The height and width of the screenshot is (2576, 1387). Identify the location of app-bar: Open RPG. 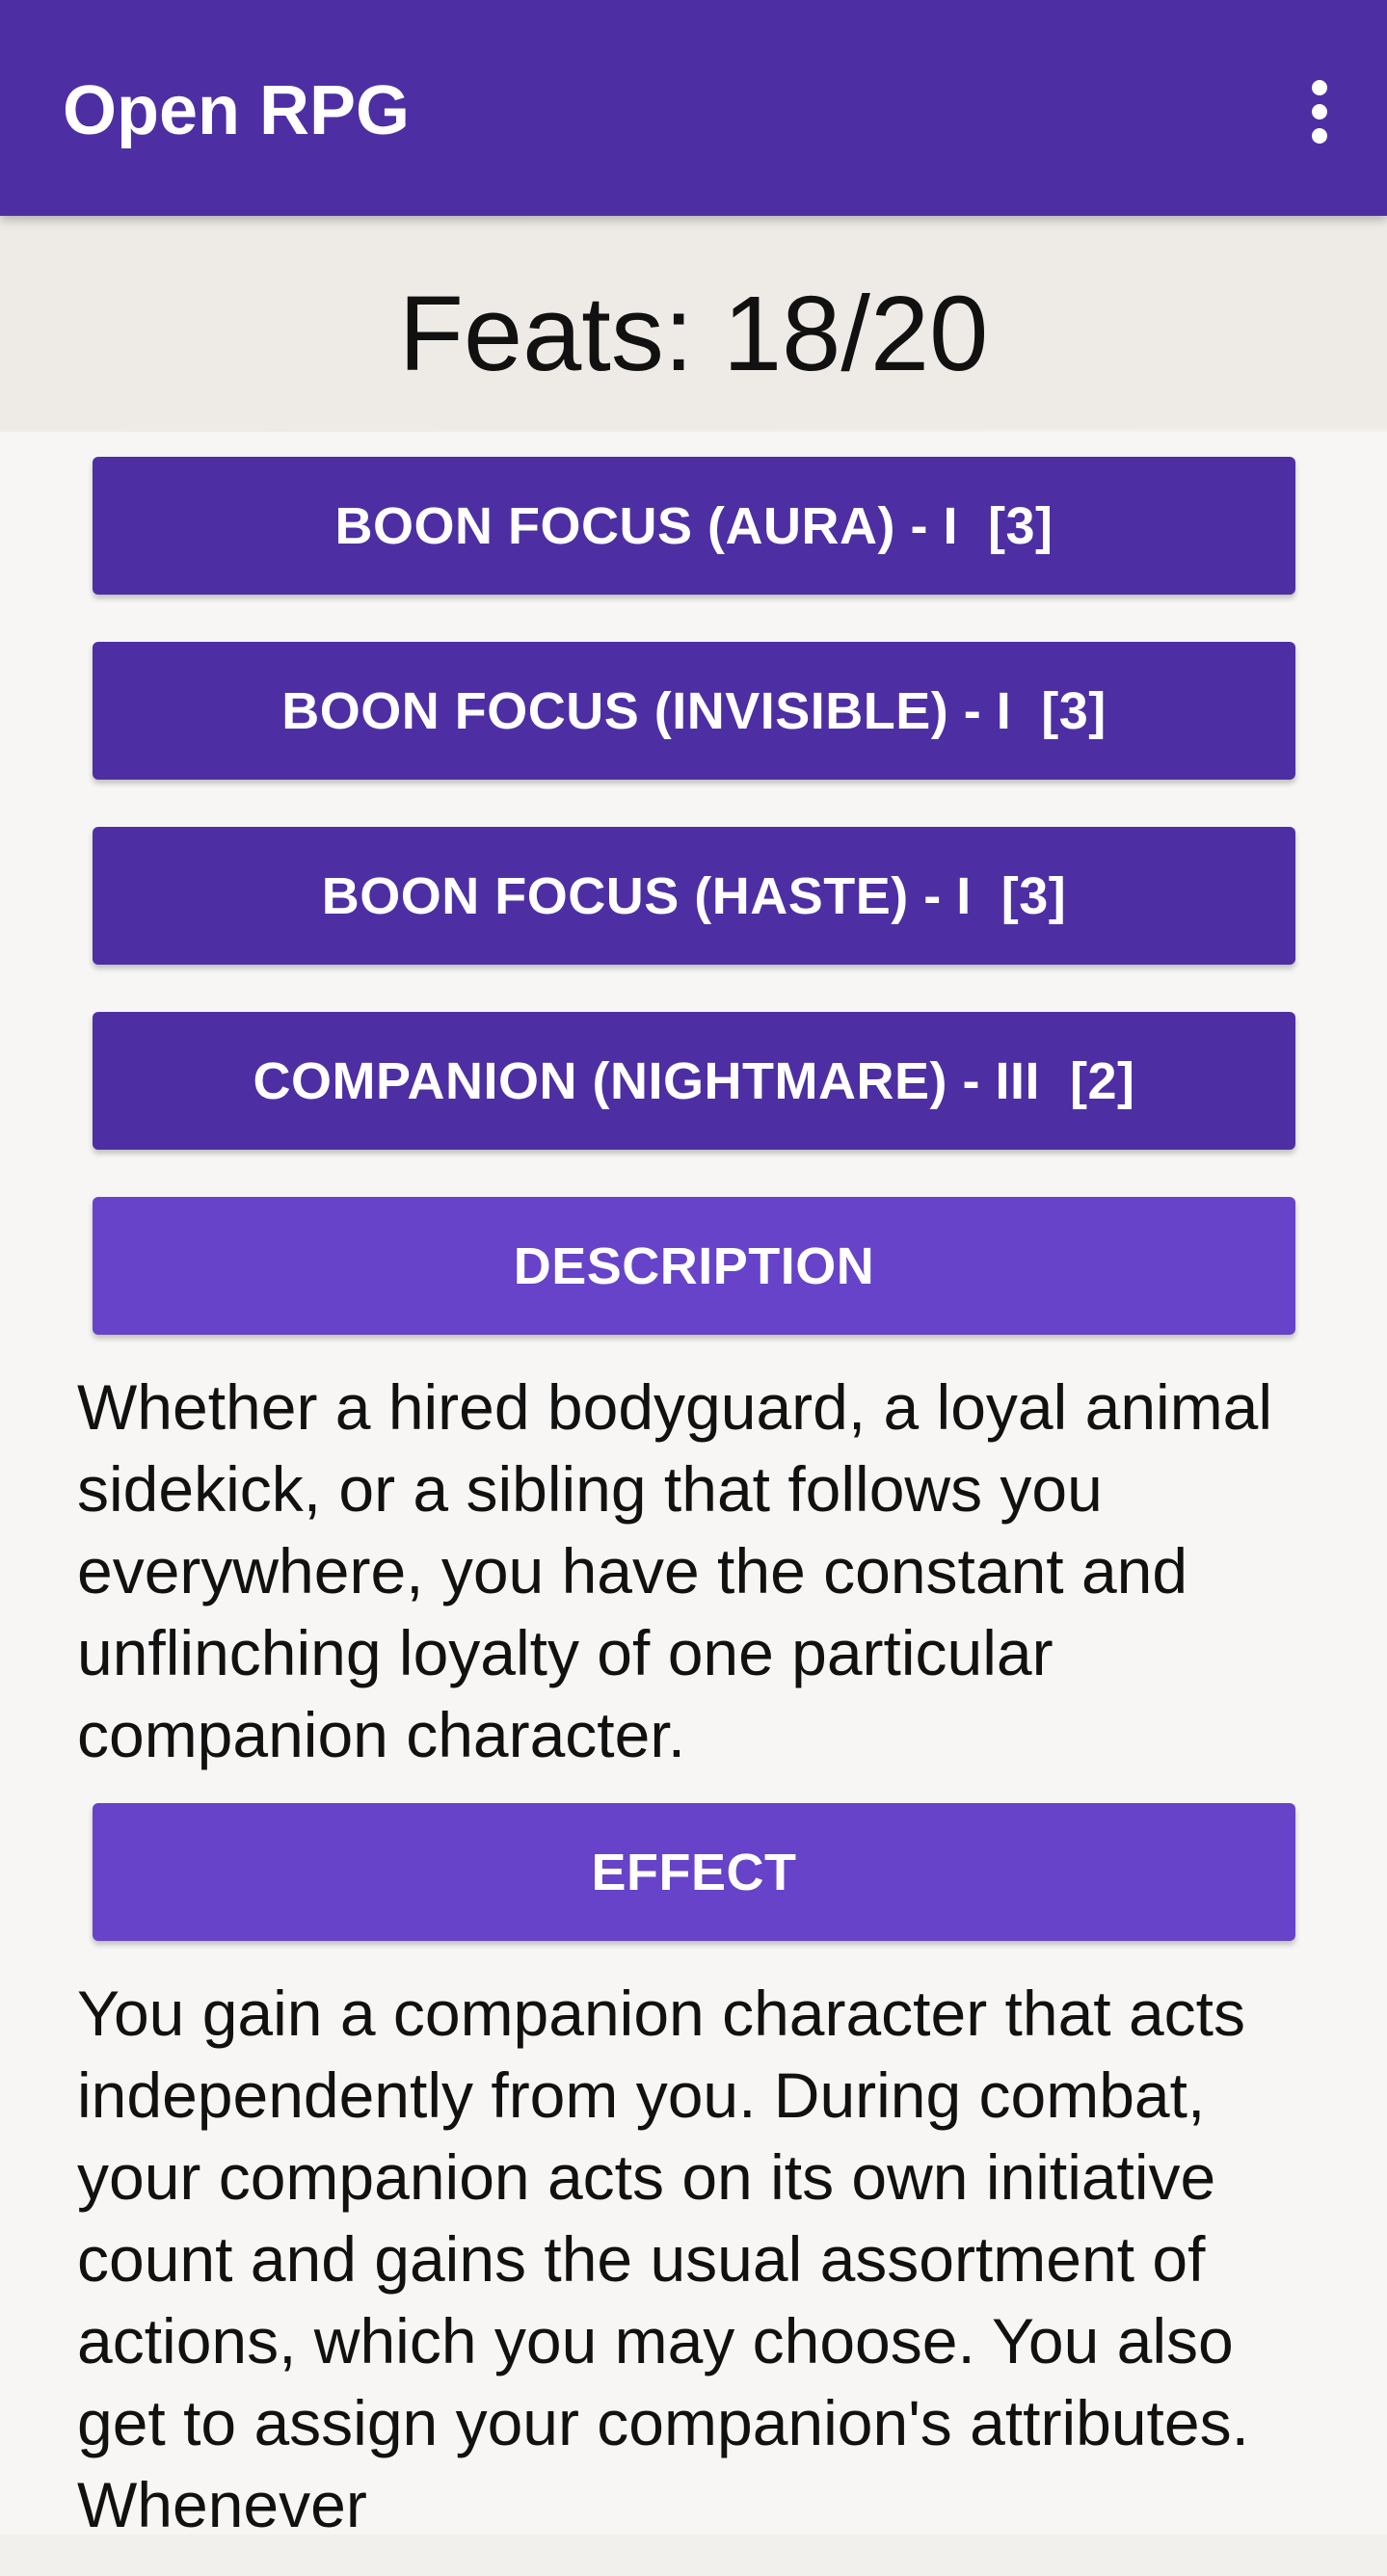
(693, 108).